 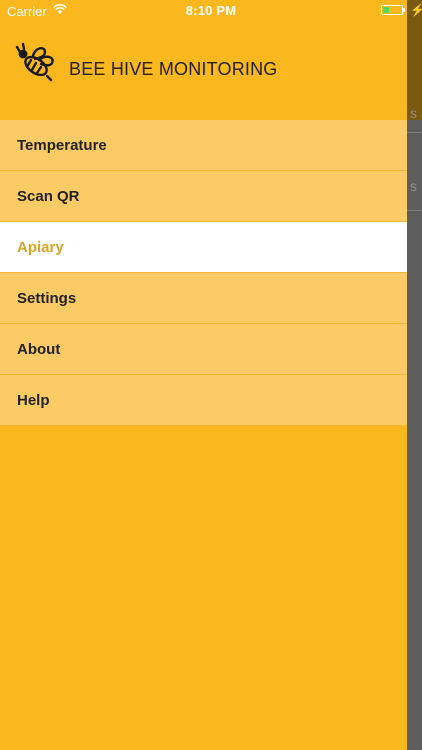 I want to click on background-app-overlay: s s, so click(x=414, y=375).